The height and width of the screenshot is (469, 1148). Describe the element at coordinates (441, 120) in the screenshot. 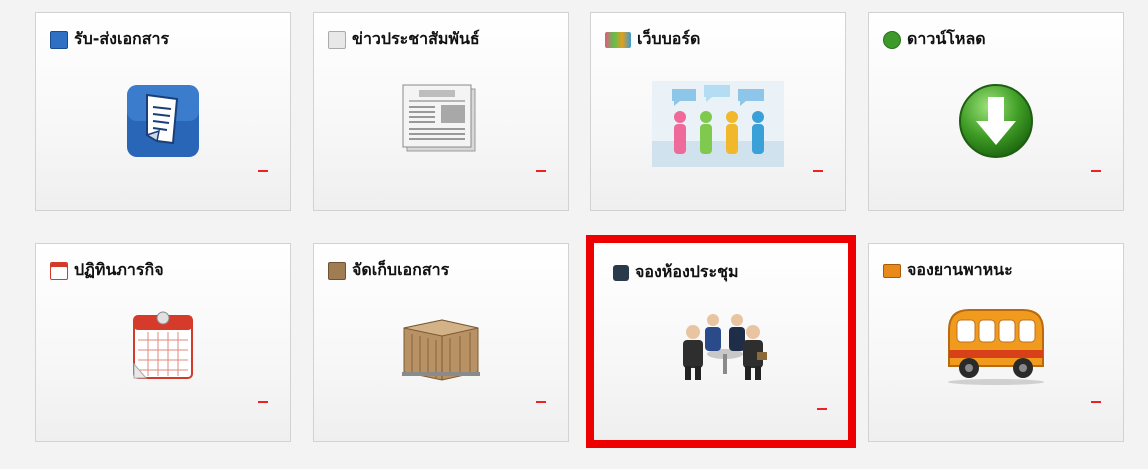

I see `newspaper-icon` at that location.